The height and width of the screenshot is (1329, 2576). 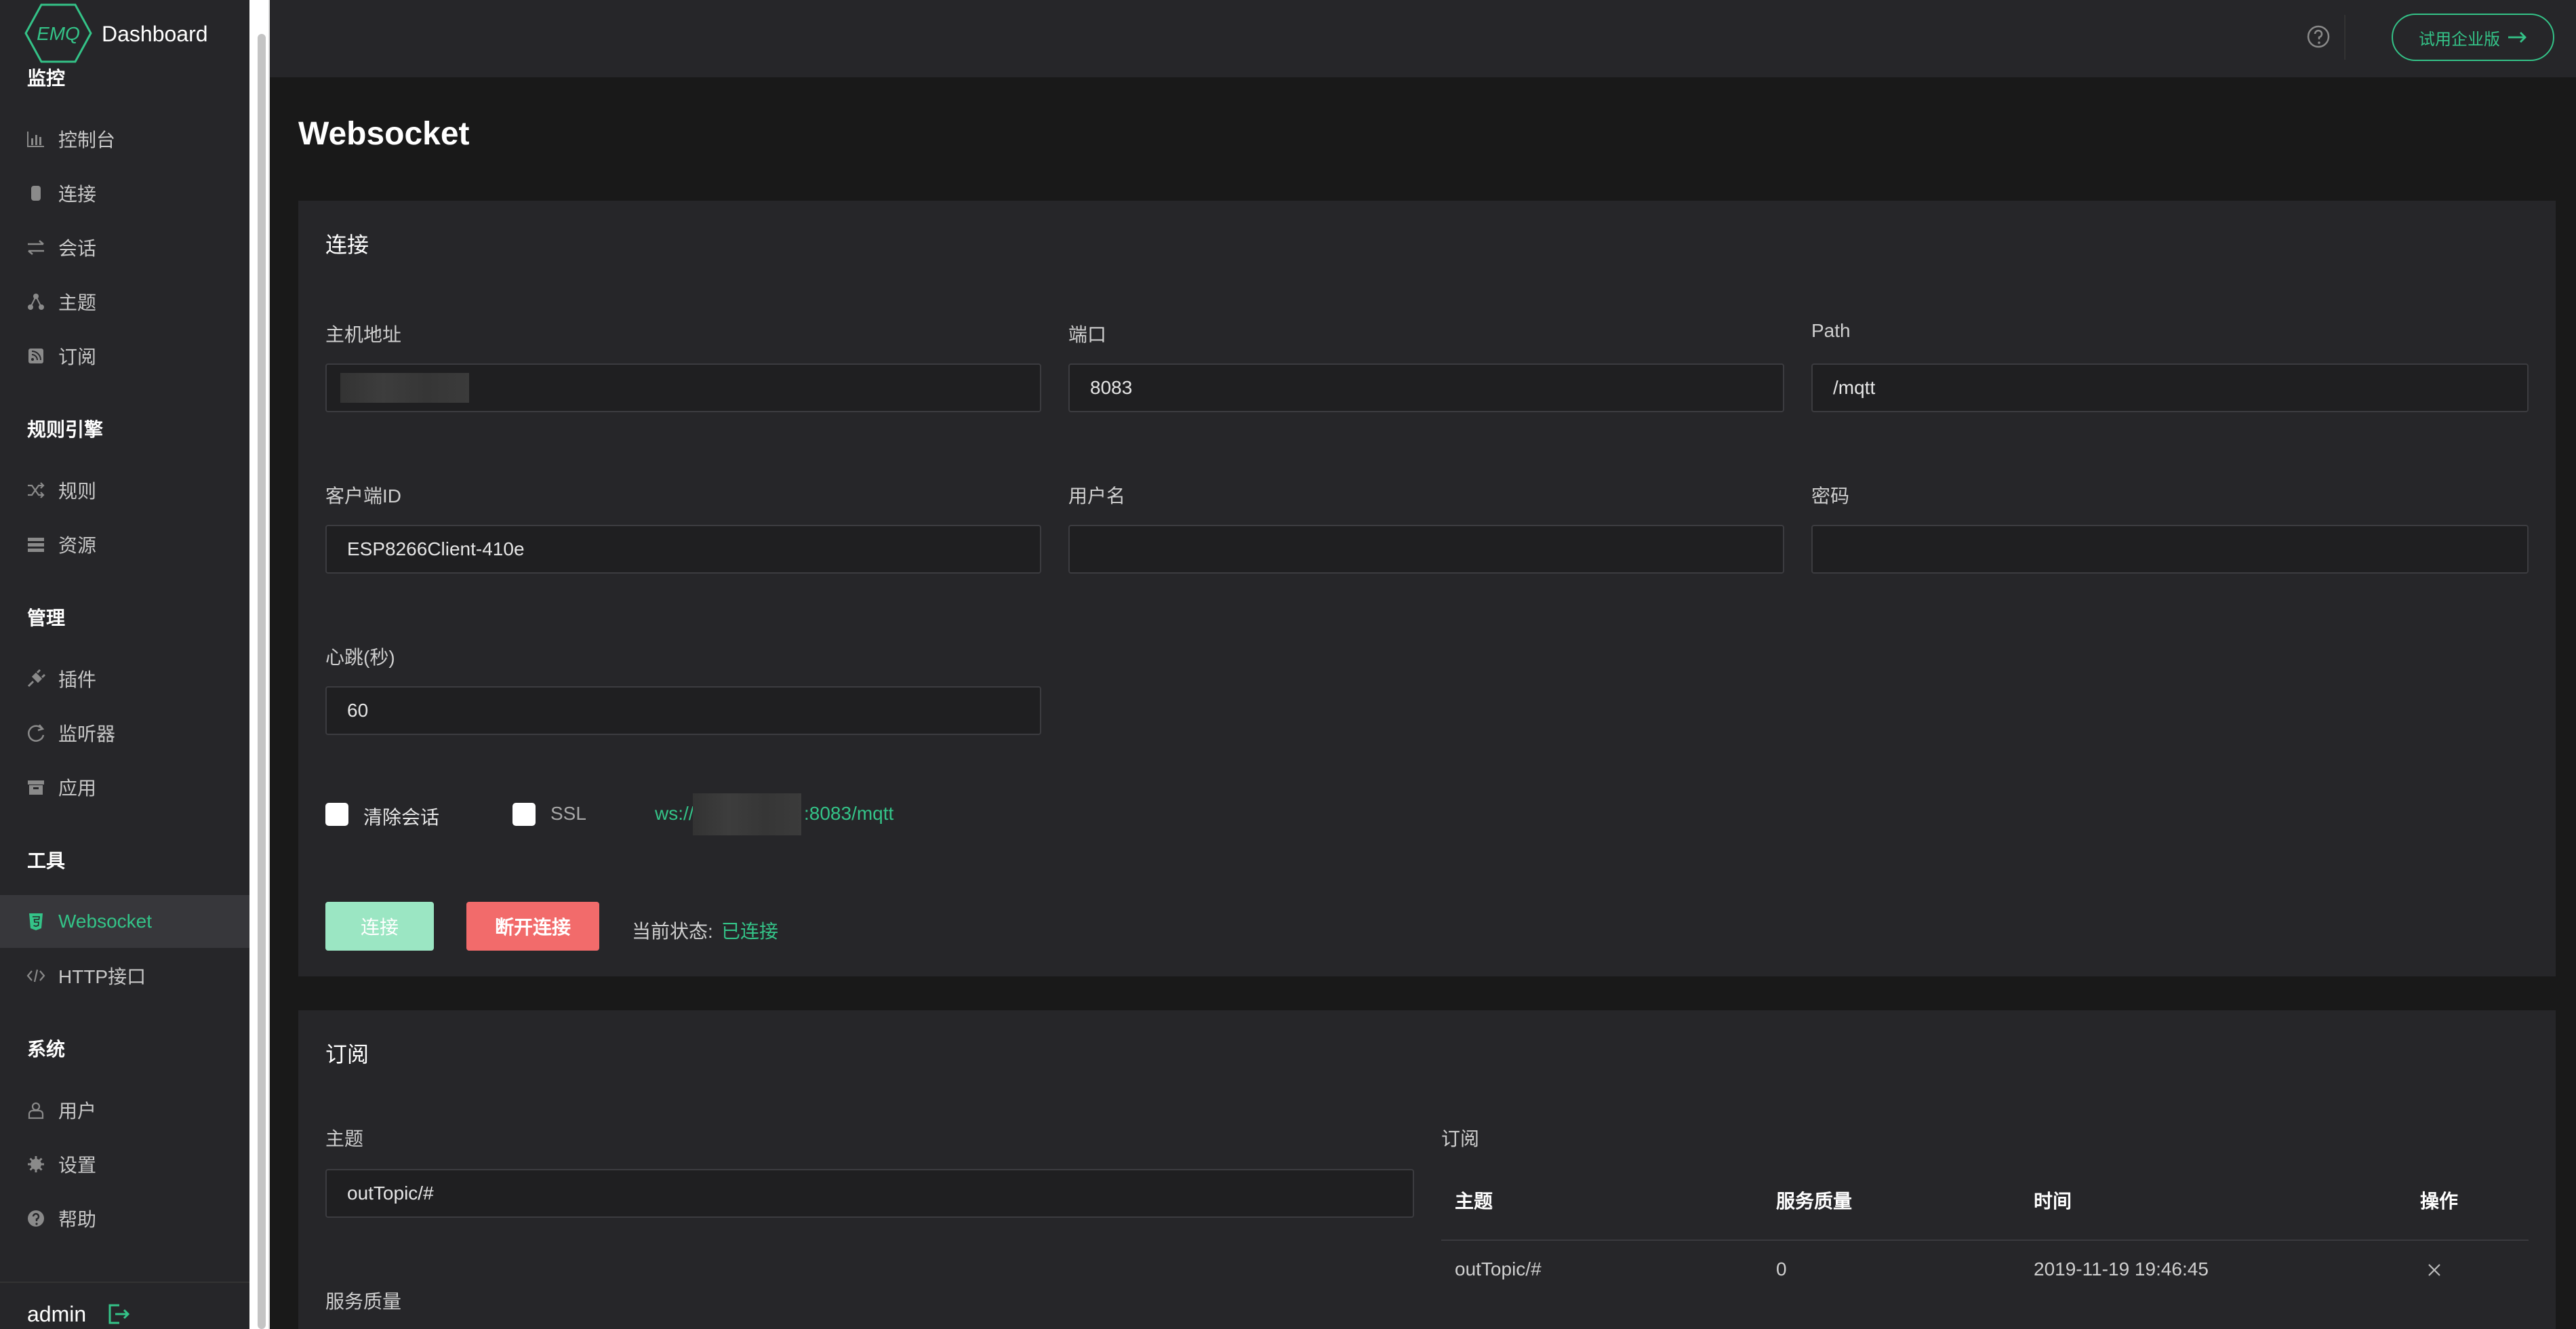 What do you see at coordinates (46, 78) in the screenshot?
I see `nav-heading-monitor: 监控` at bounding box center [46, 78].